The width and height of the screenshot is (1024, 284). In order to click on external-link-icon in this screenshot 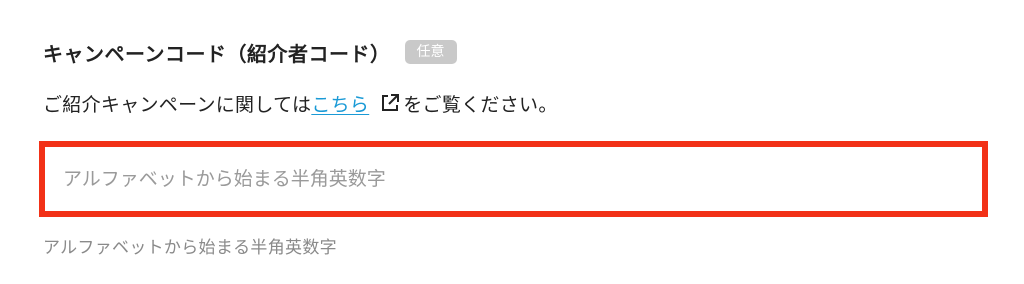, I will do `click(390, 103)`.